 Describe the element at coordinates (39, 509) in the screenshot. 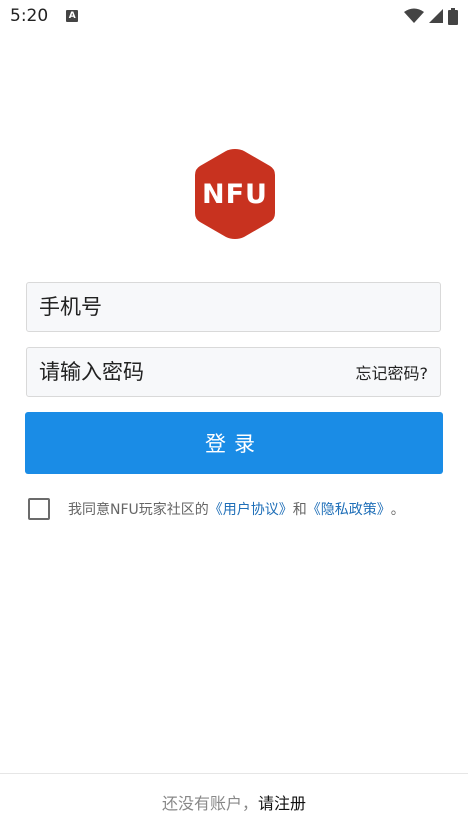

I see `agreement-checkbox` at that location.